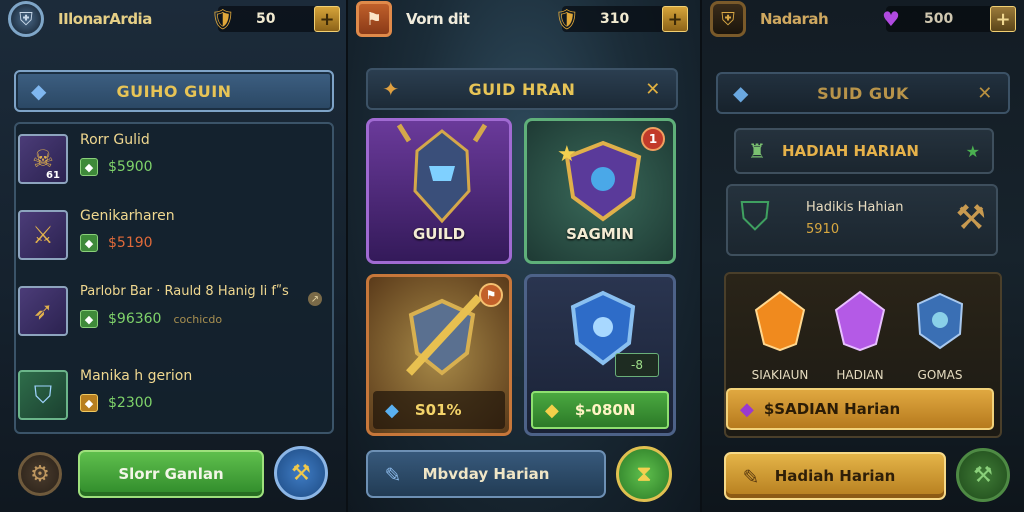  I want to click on shield-card: ★ 1 SAGMIN, so click(600, 191).